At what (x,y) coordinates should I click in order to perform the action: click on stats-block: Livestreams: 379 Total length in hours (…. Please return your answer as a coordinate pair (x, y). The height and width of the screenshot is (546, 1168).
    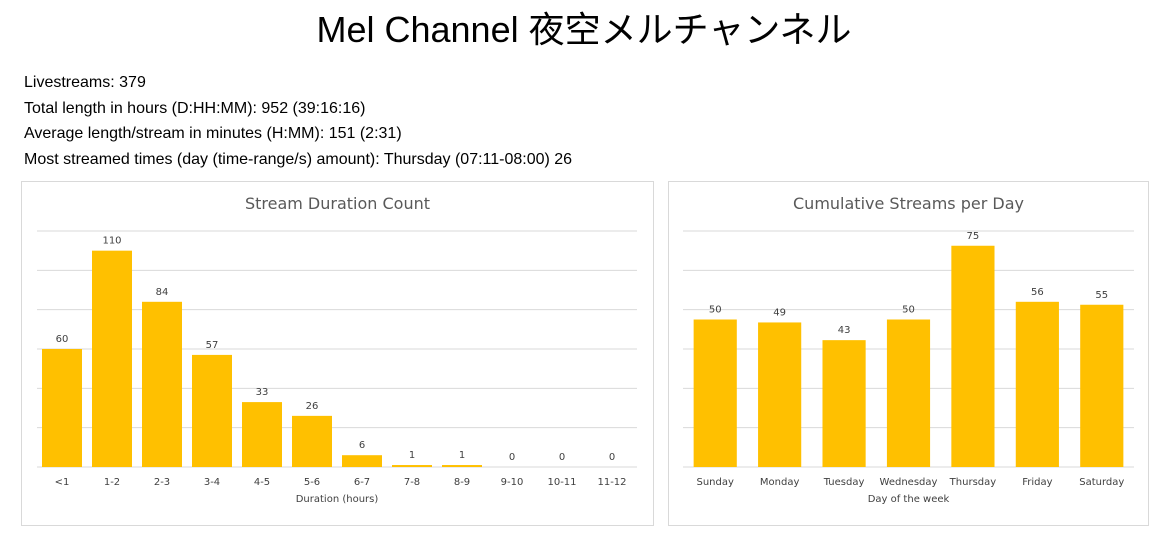
    Looking at the image, I should click on (298, 124).